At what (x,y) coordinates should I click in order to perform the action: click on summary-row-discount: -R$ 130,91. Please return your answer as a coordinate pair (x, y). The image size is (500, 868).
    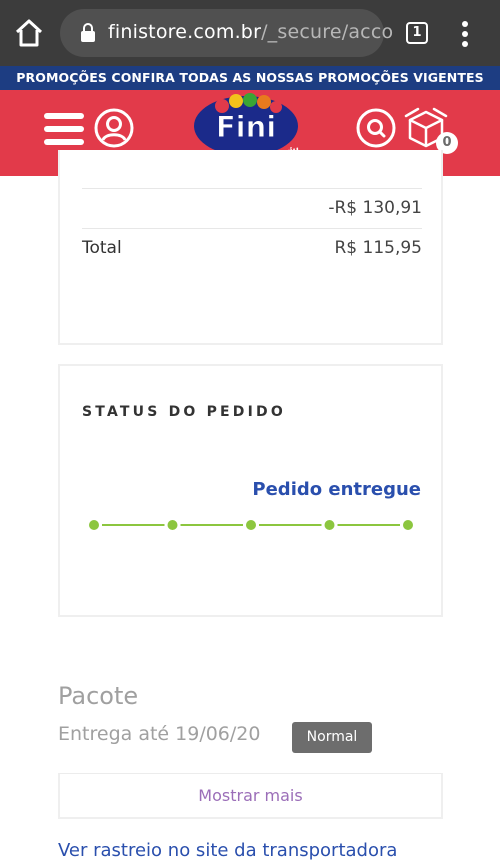
    Looking at the image, I should click on (252, 208).